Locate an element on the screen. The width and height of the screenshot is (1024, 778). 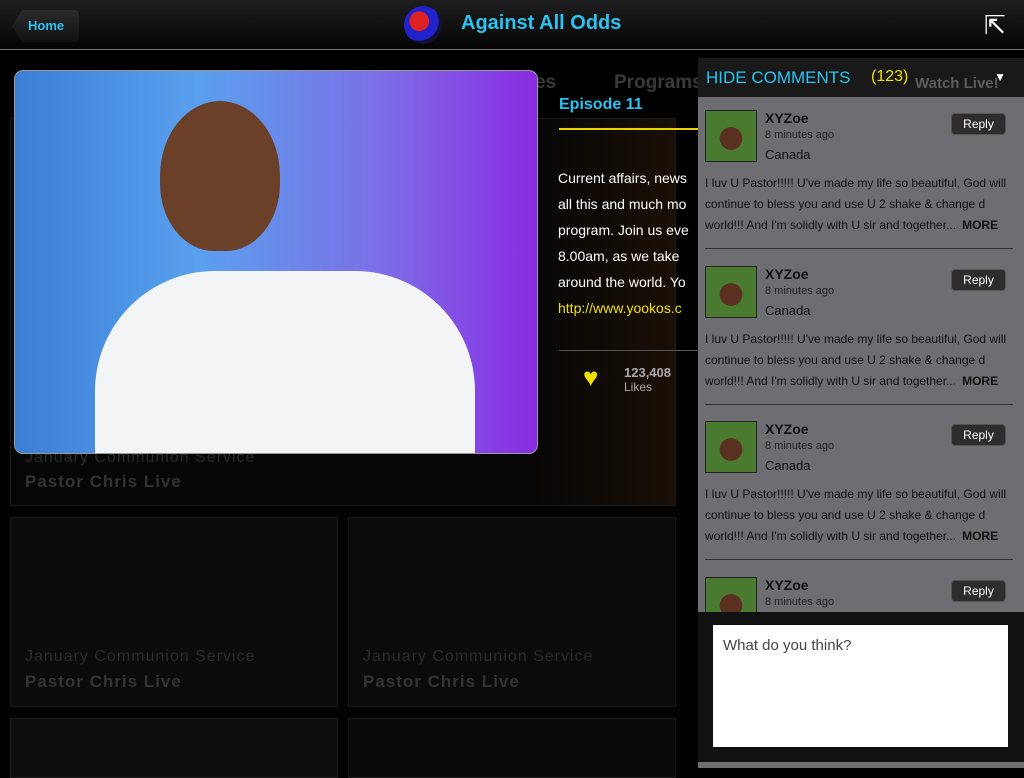
share-icon: ⇱ is located at coordinates (999, 25).